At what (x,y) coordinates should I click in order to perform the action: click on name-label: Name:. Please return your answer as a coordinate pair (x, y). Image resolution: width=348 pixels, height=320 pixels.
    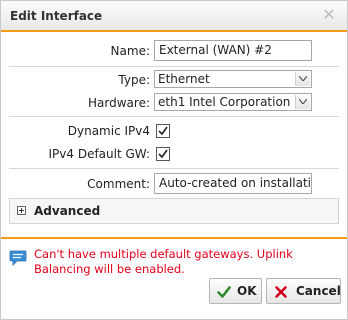
    Looking at the image, I should click on (130, 51).